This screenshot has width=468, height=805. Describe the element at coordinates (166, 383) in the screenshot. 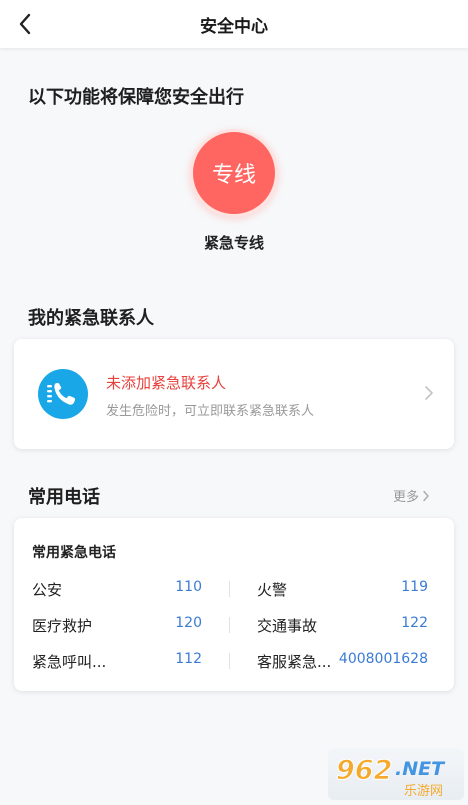

I see `contact-status-text: 未添加紧急联系人` at that location.